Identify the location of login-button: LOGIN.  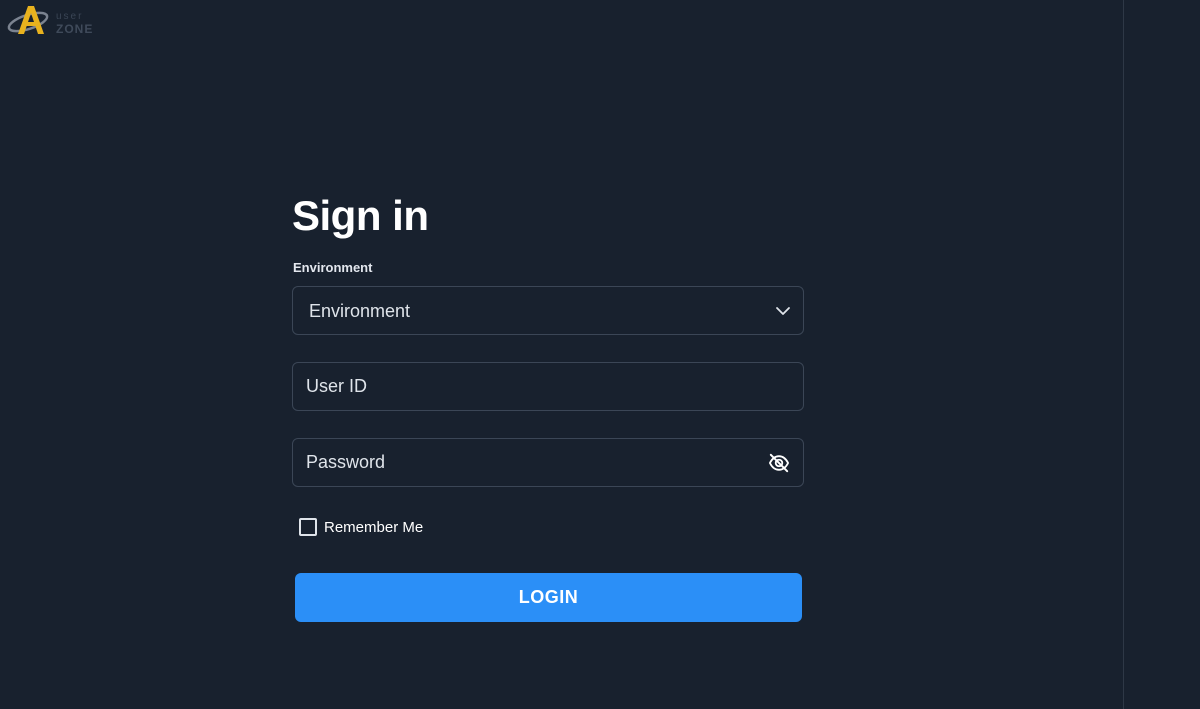
(548, 597).